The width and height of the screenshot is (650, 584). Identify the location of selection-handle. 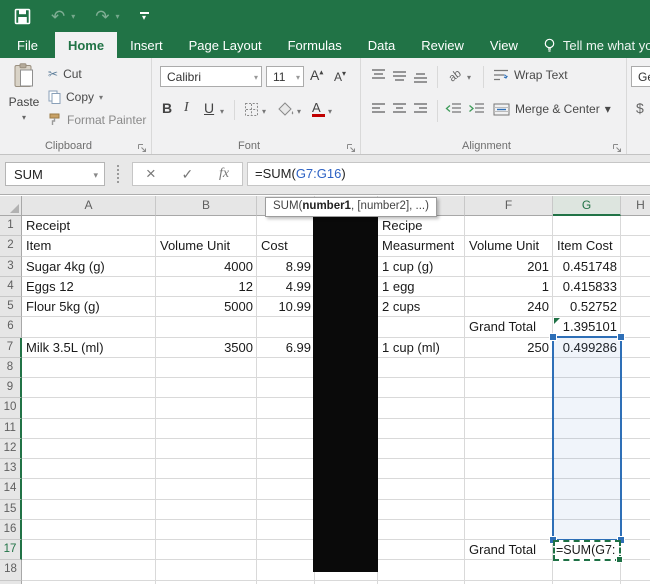
(553, 337).